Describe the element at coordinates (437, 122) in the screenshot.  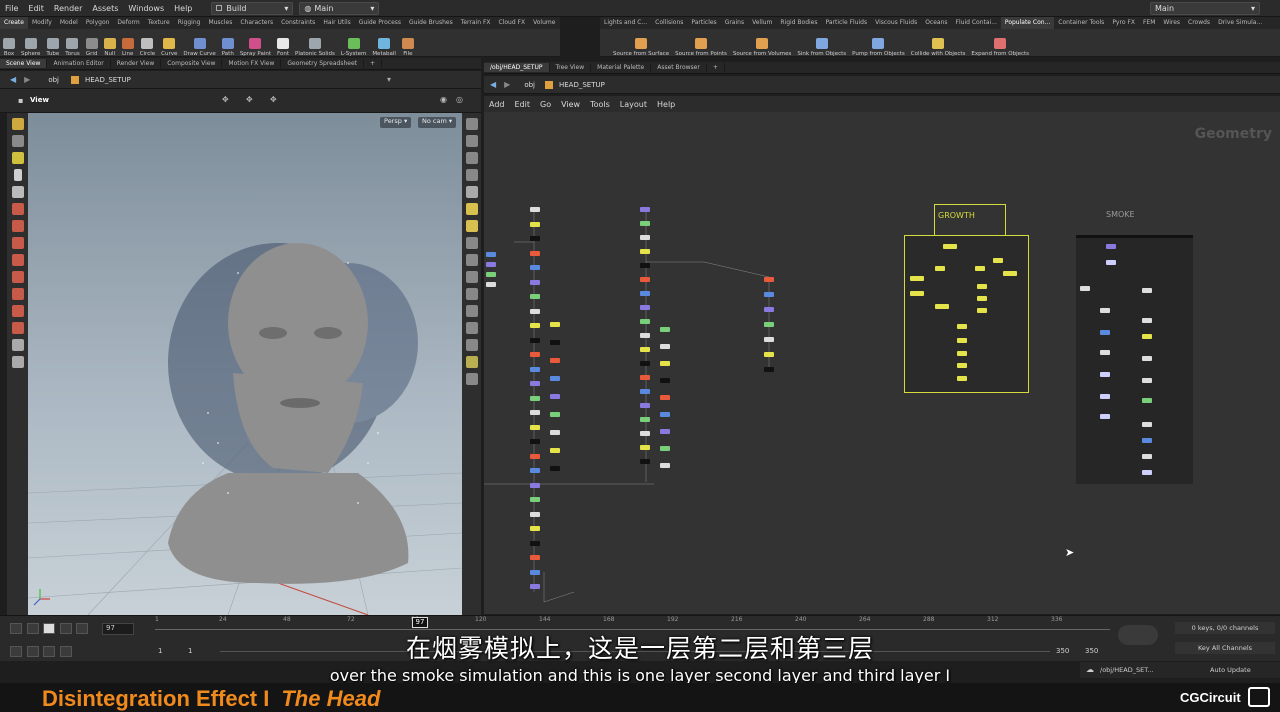
I see `cam-select-button: No cam ▾` at that location.